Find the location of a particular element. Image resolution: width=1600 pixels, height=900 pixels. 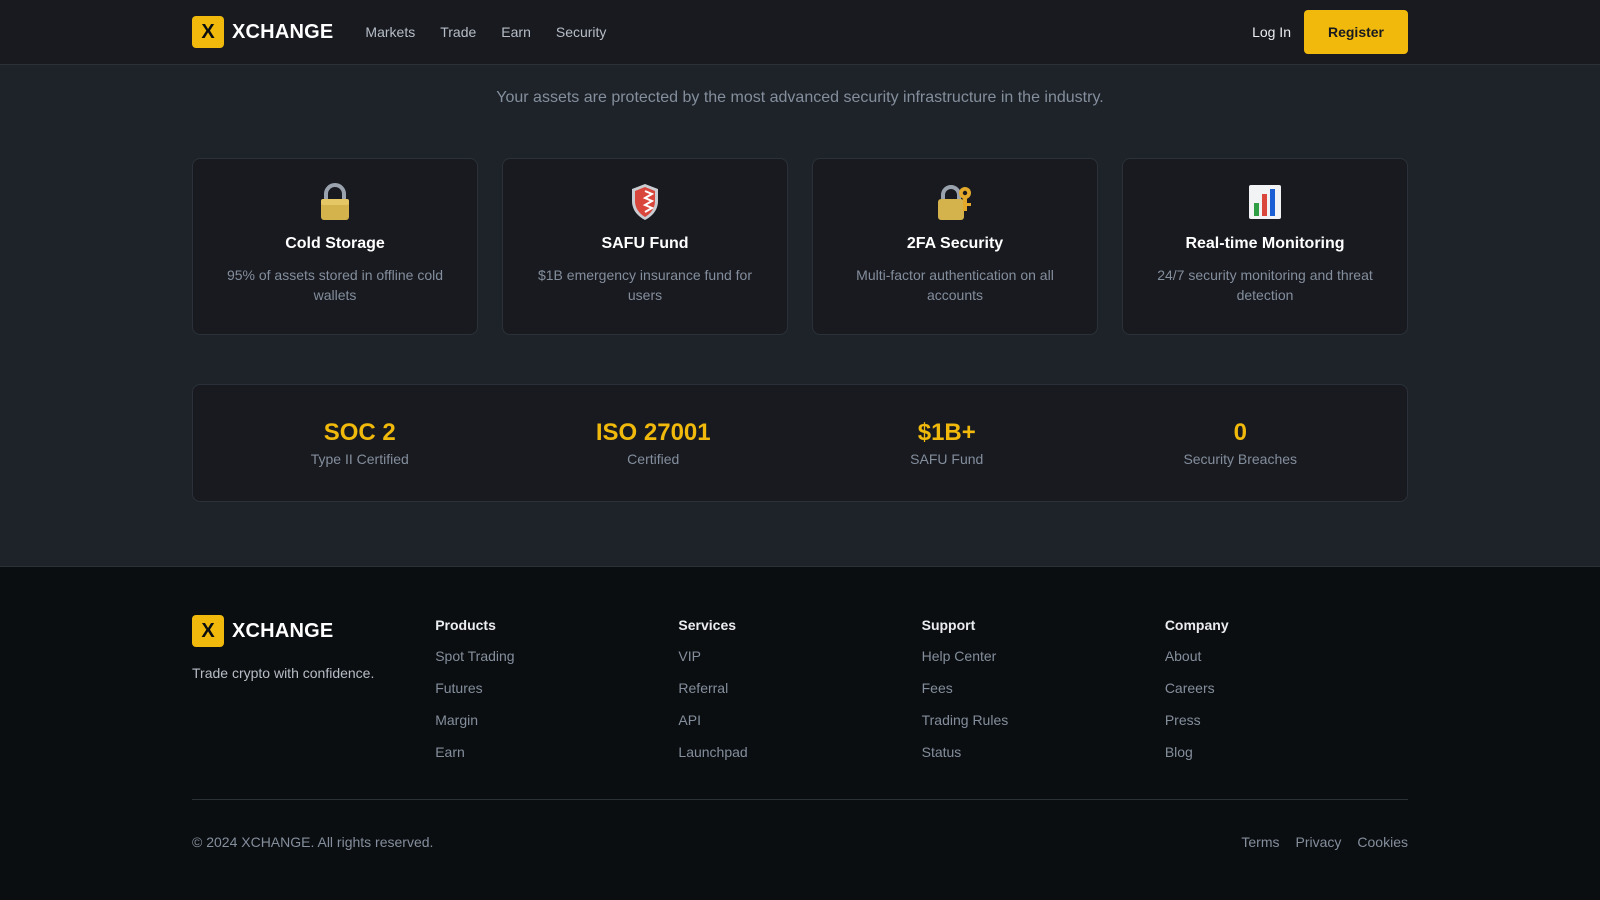

footer-link: Blog is located at coordinates (1179, 752).